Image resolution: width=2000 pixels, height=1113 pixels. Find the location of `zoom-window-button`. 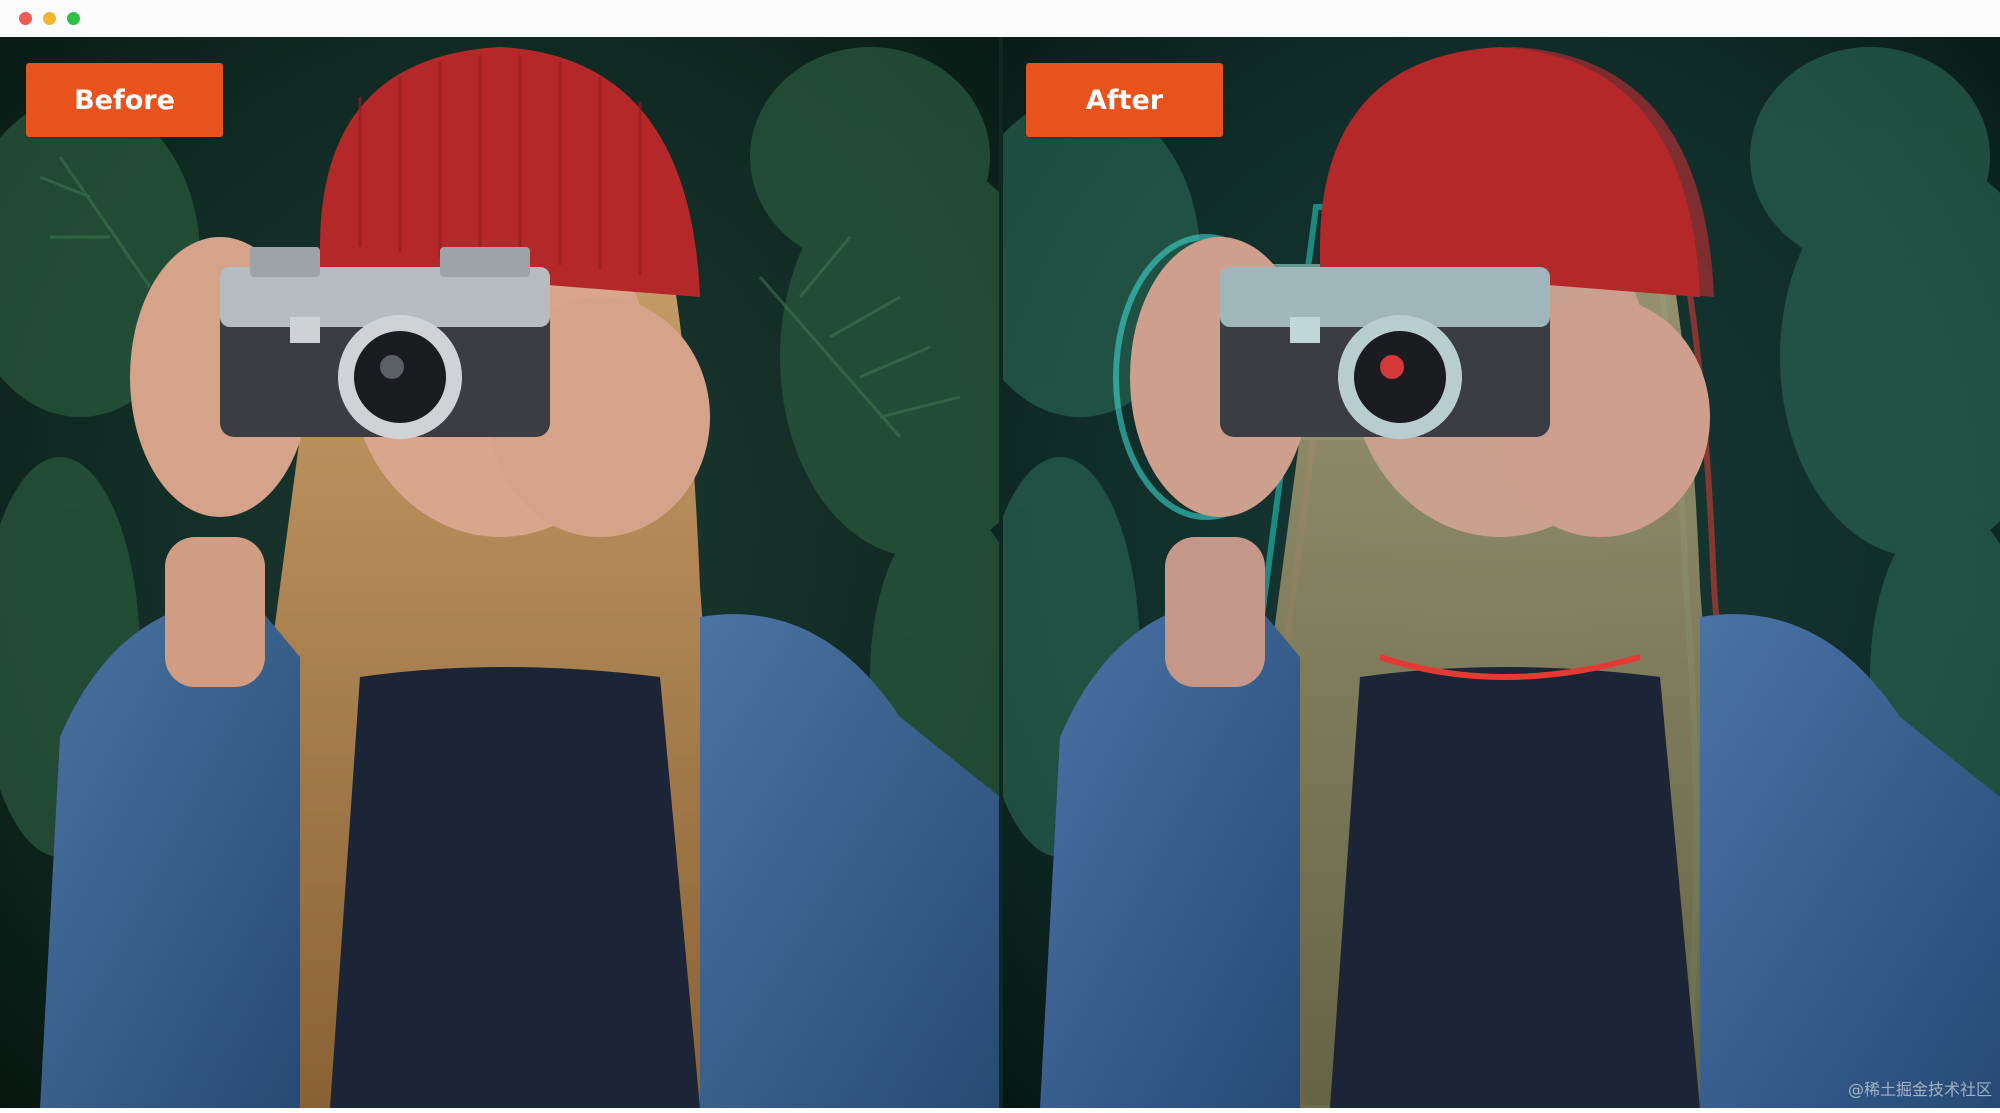

zoom-window-button is located at coordinates (73, 18).